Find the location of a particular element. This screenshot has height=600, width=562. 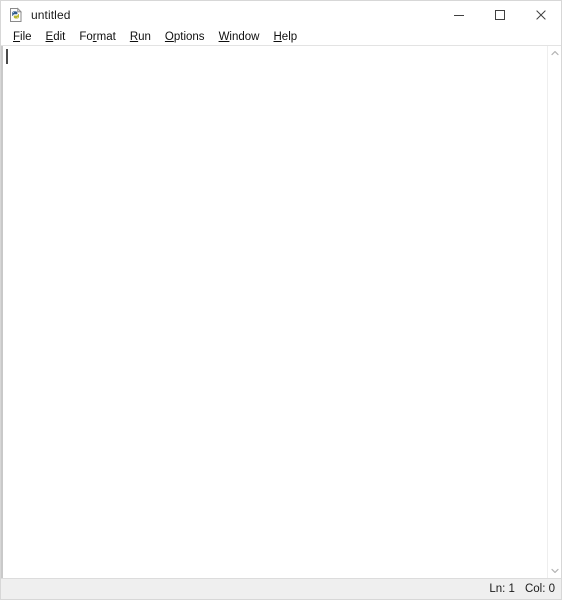

scrollbar-track is located at coordinates (554, 312).